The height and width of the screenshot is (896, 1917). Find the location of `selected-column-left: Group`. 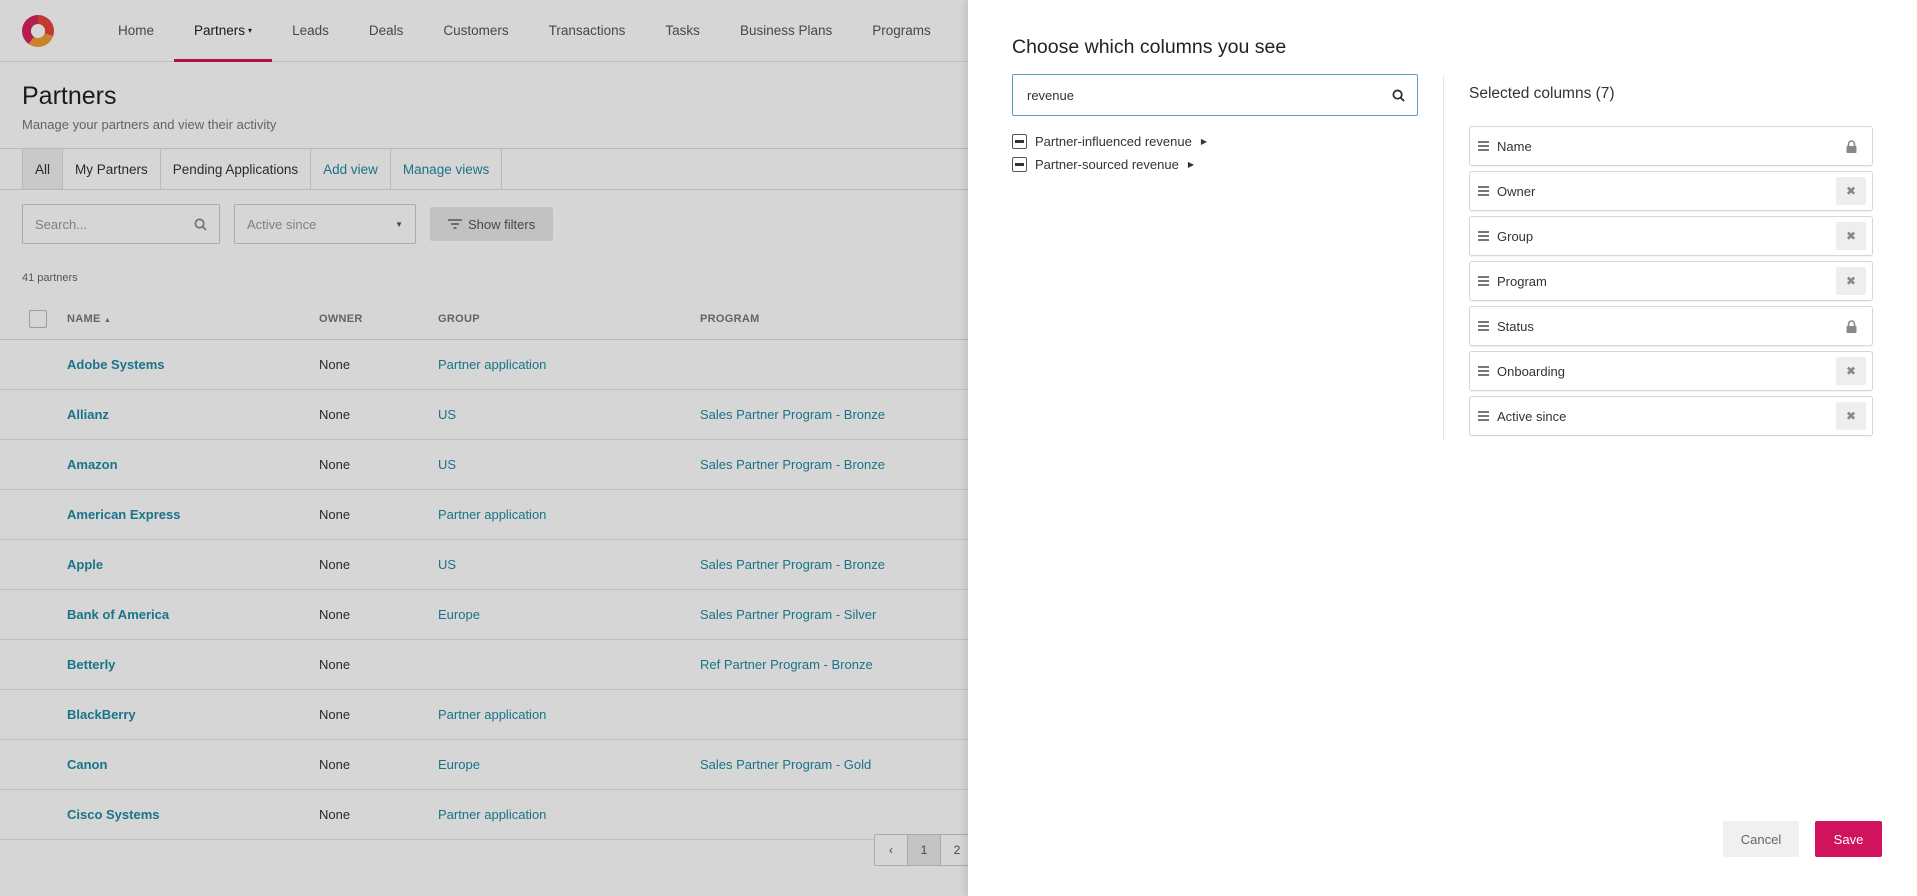

selected-column-left: Group is located at coordinates (1505, 236).